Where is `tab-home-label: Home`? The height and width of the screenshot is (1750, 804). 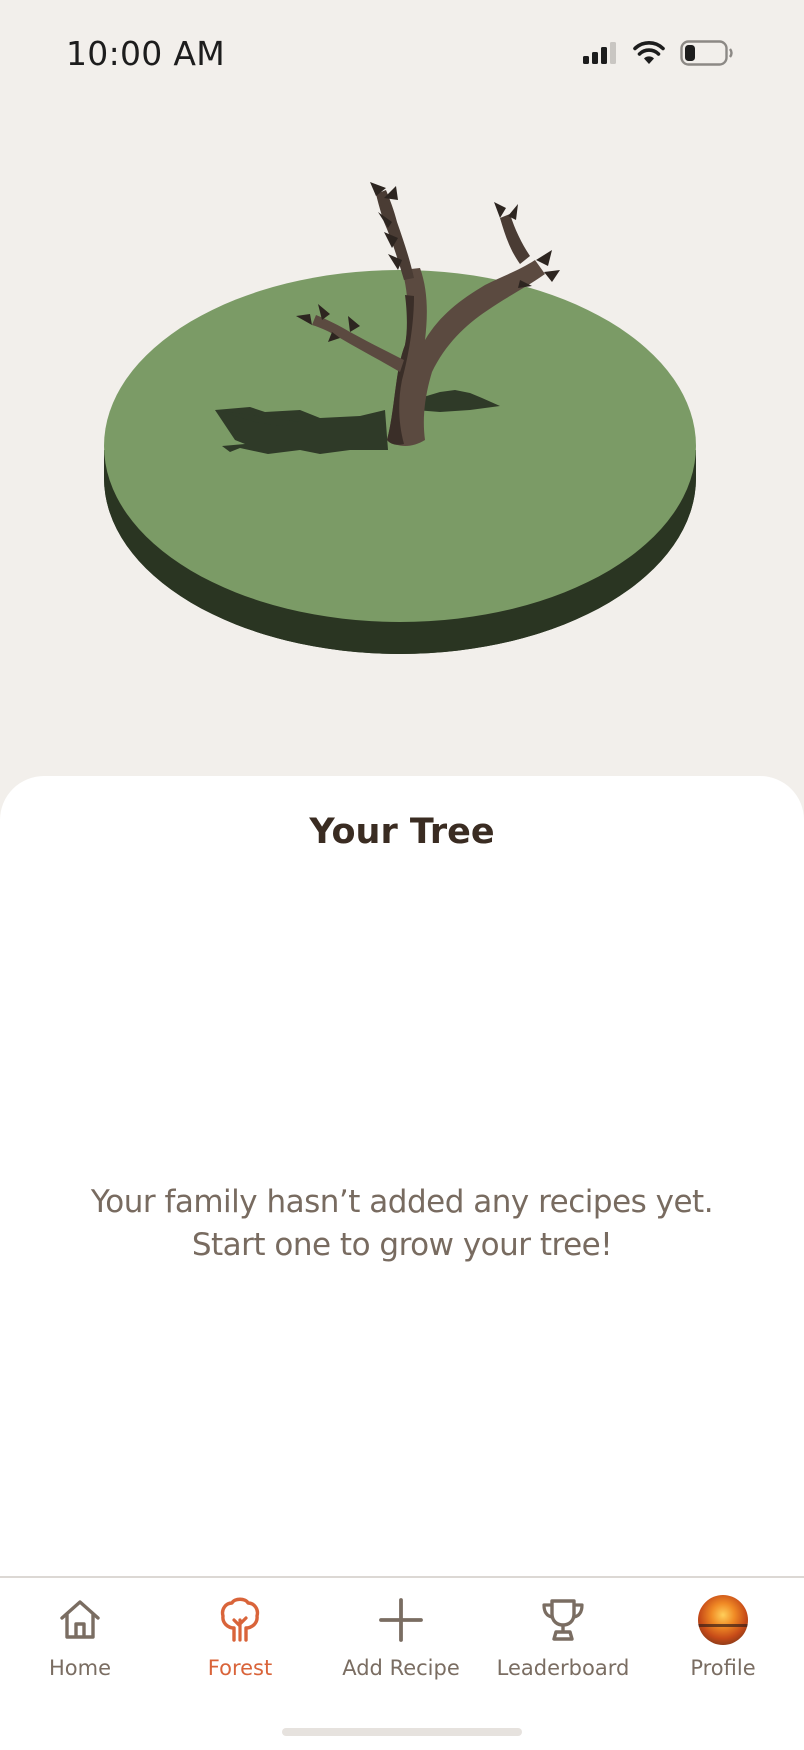
tab-home-label: Home is located at coordinates (79, 1668).